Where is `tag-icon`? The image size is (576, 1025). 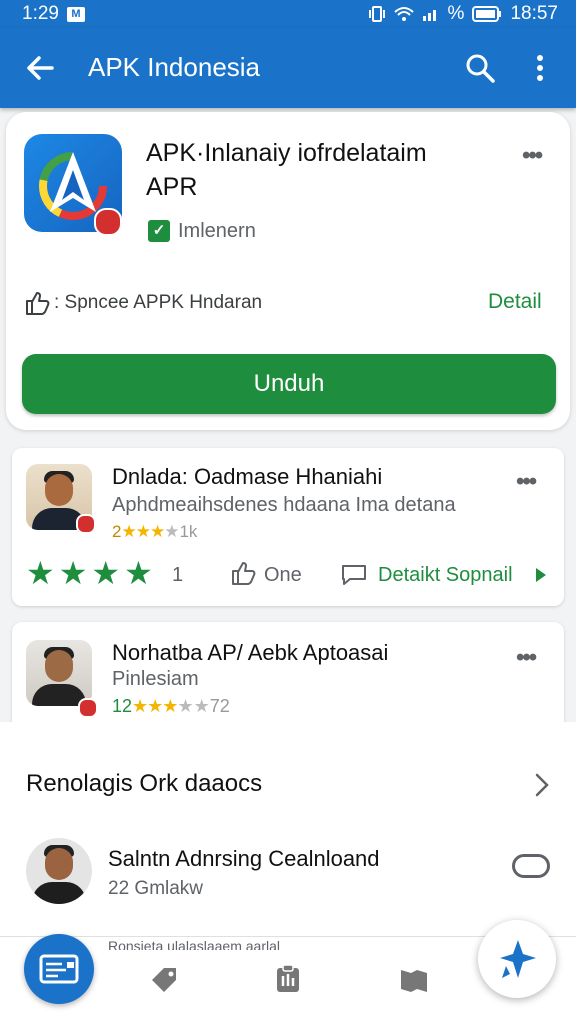 tag-icon is located at coordinates (164, 980).